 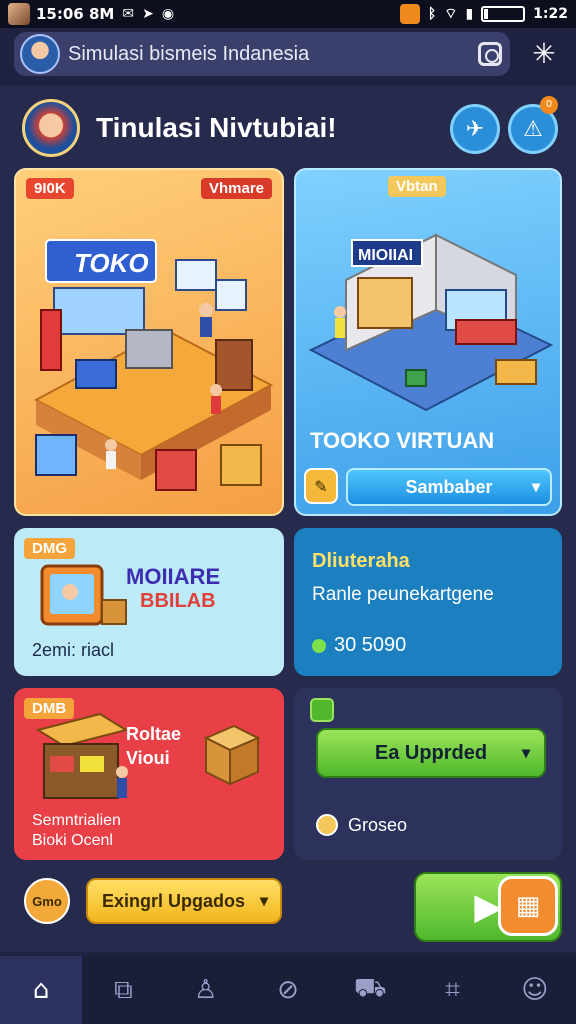 I want to click on card-title: Dliuteraha, so click(x=361, y=561).